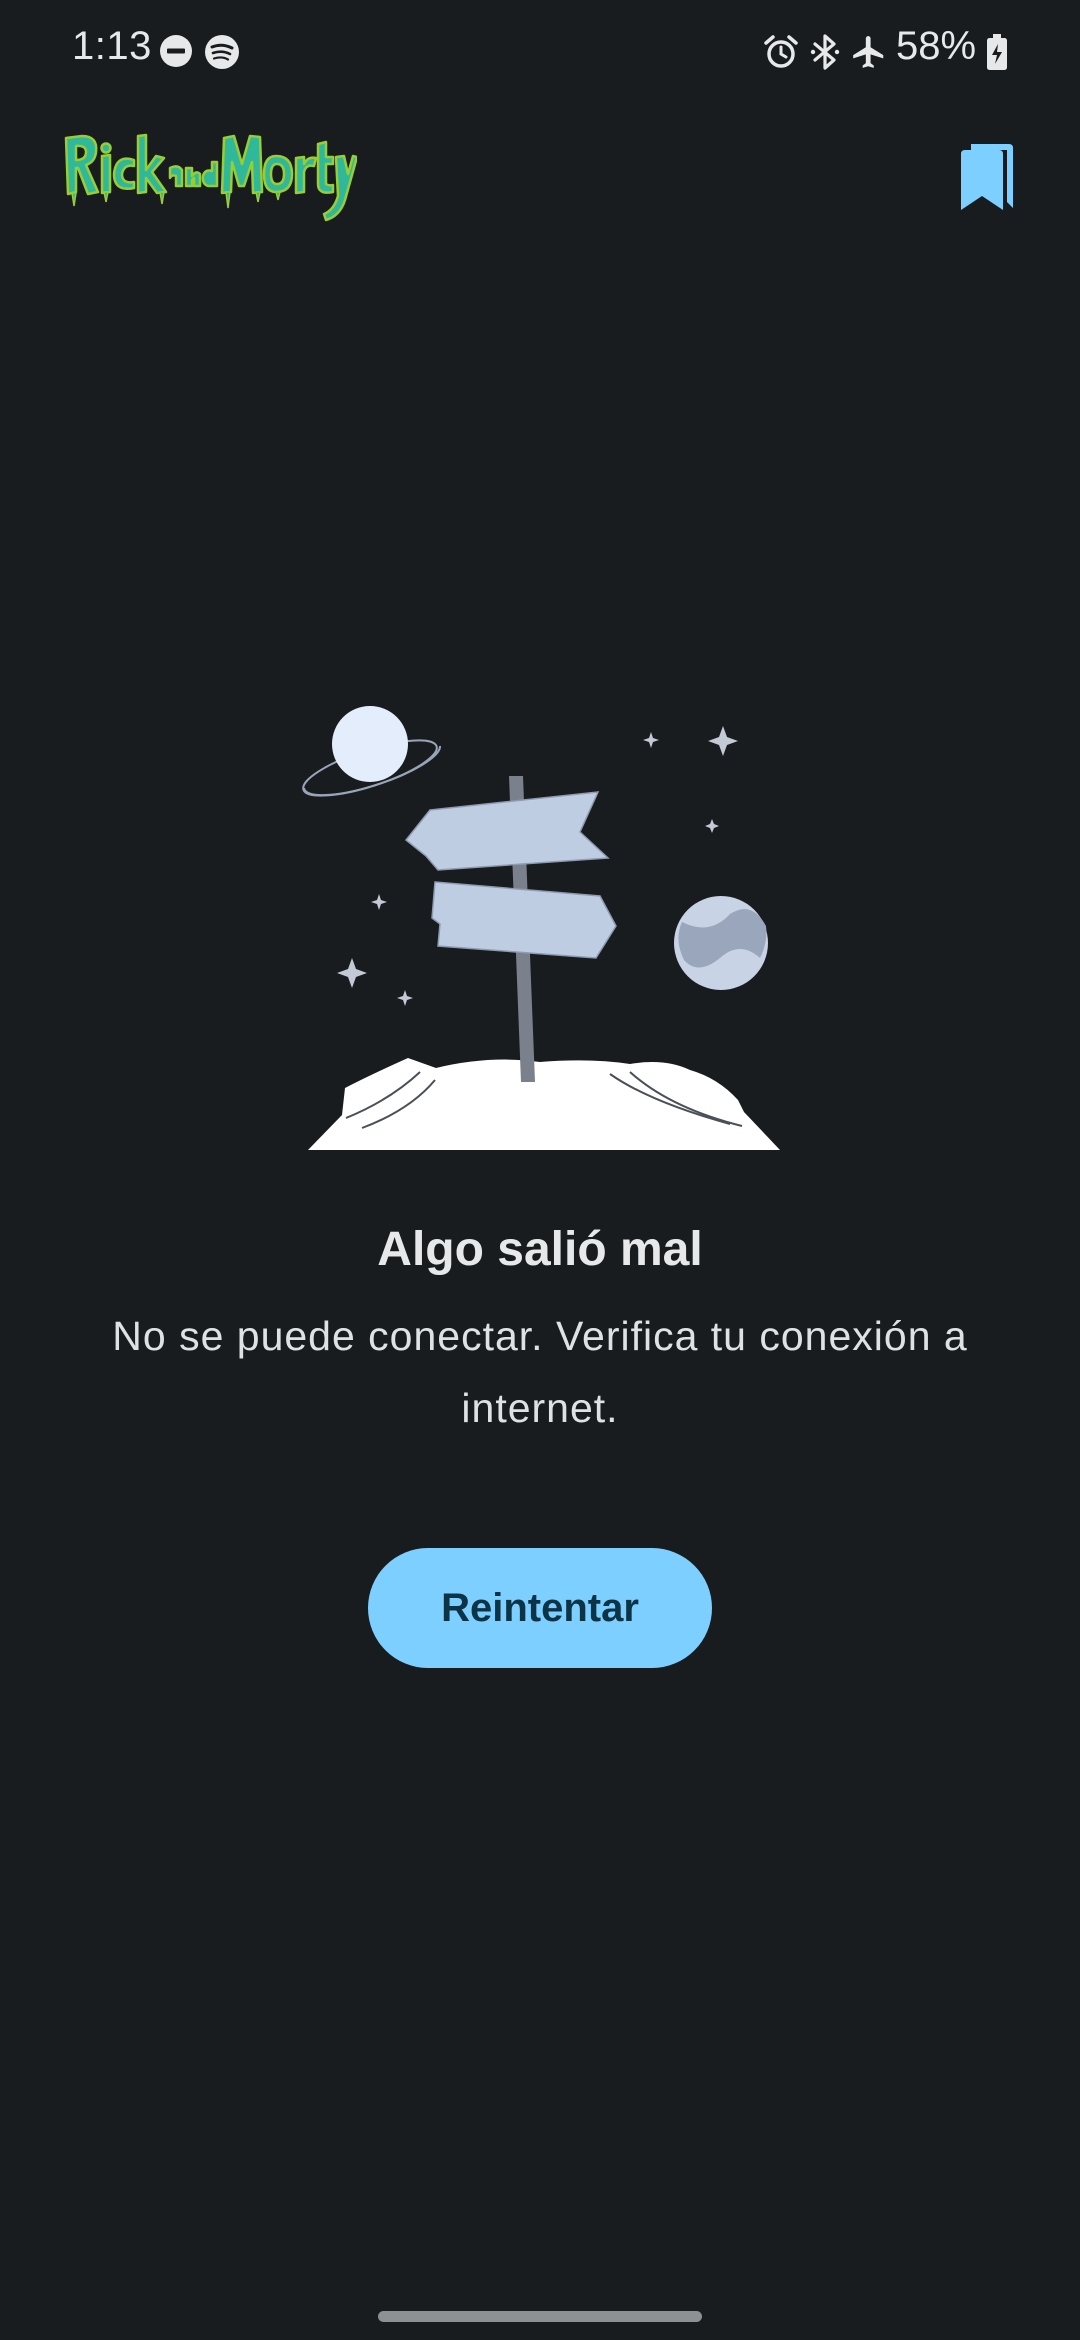  Describe the element at coordinates (868, 52) in the screenshot. I see `airplane-mode-icon` at that location.